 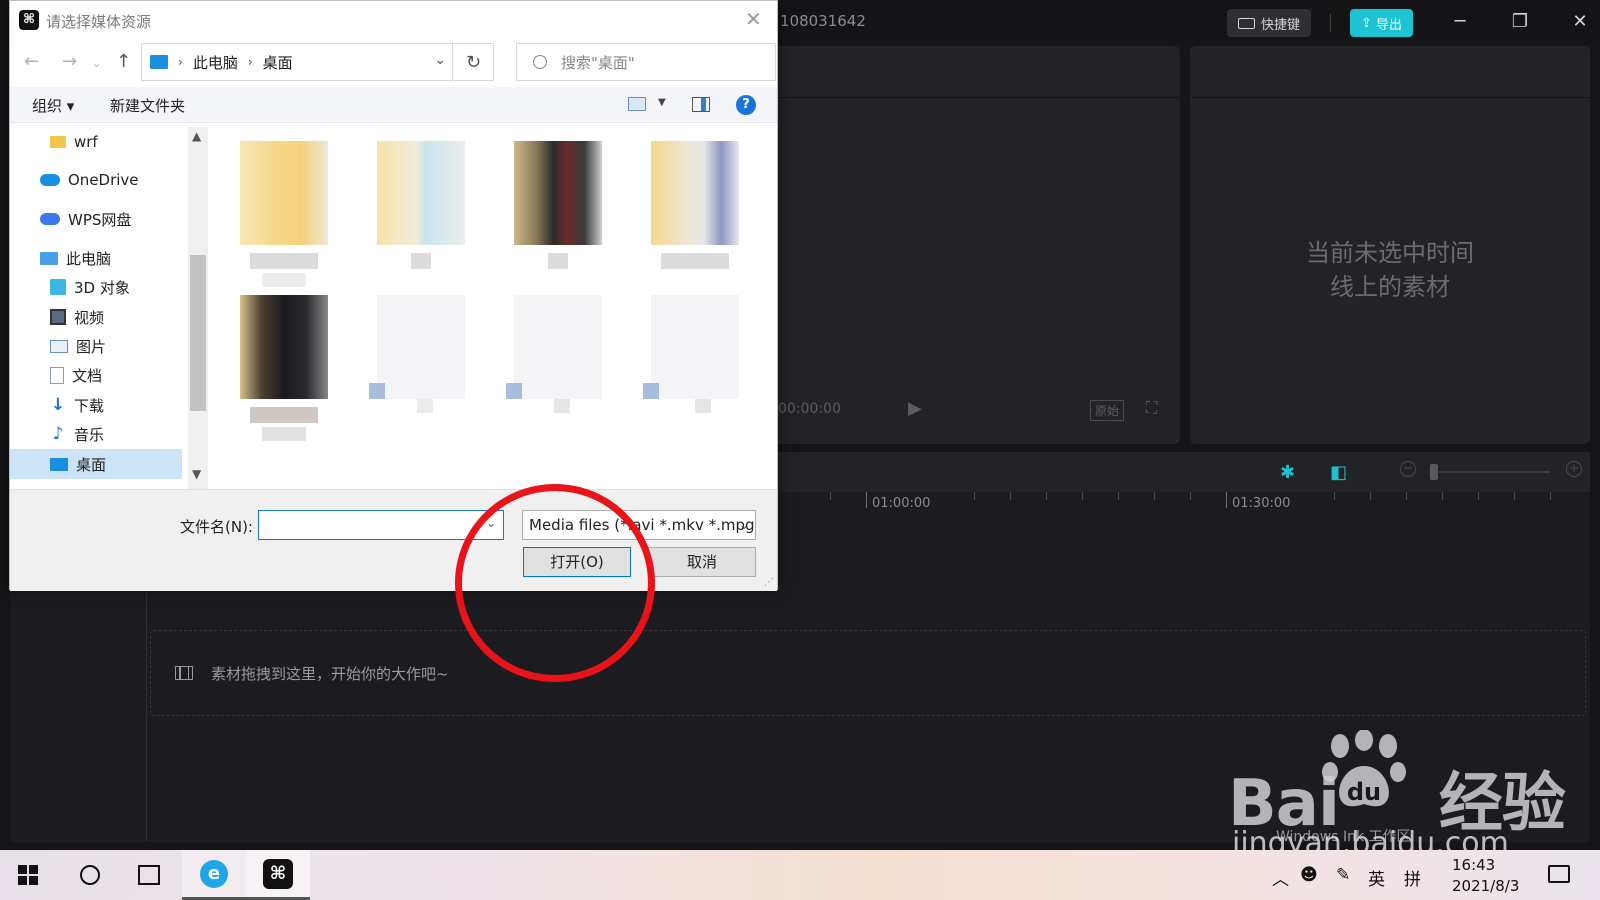 I want to click on organize-menu: 组织 ▾, so click(x=53, y=105).